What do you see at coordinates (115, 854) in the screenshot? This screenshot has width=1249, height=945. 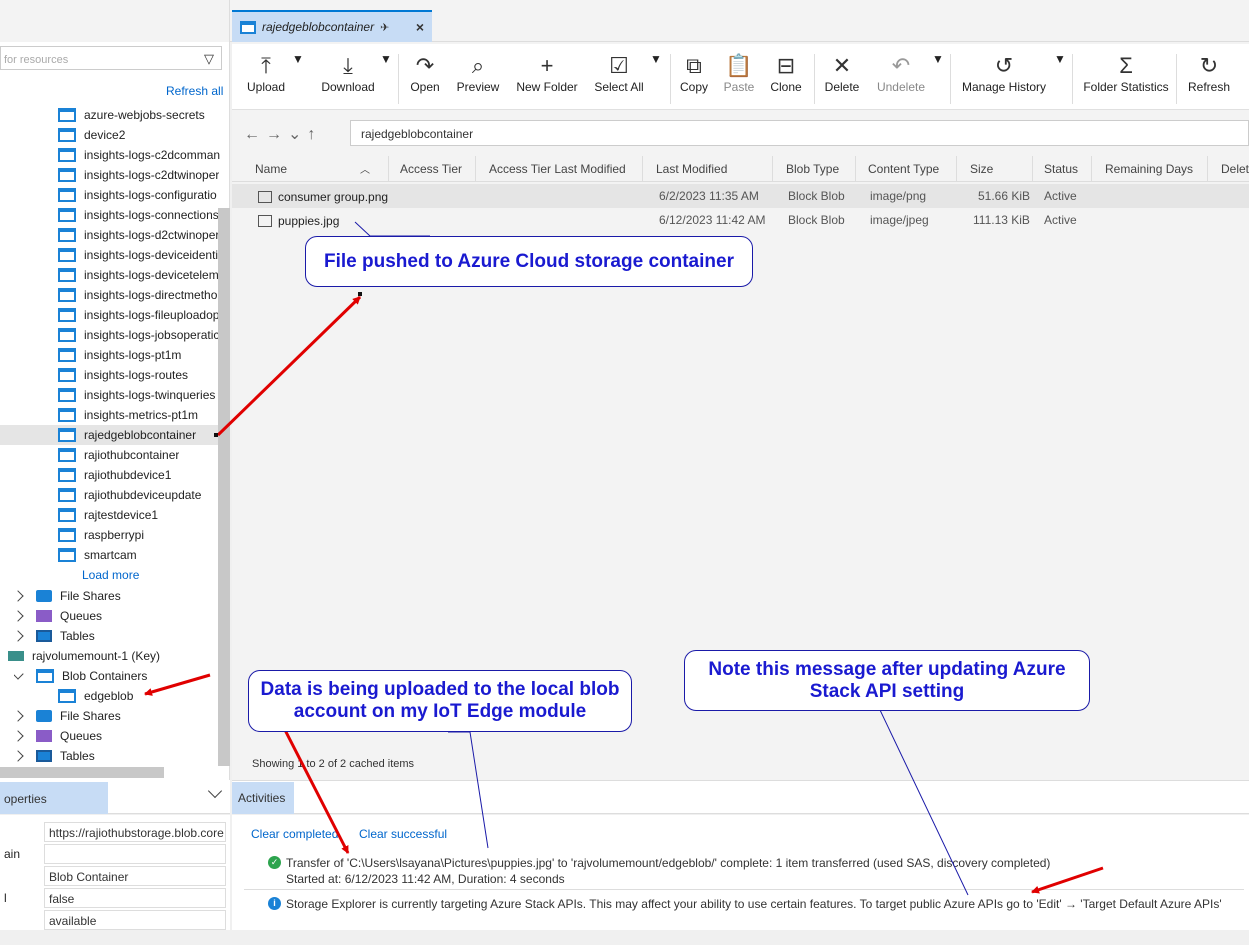 I see `property-row: ain` at bounding box center [115, 854].